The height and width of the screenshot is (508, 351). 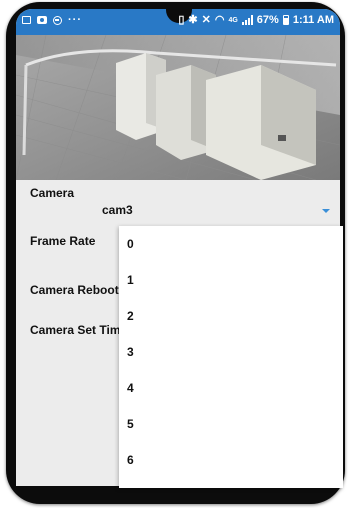 I want to click on camera-label: Camera, so click(x=52, y=193).